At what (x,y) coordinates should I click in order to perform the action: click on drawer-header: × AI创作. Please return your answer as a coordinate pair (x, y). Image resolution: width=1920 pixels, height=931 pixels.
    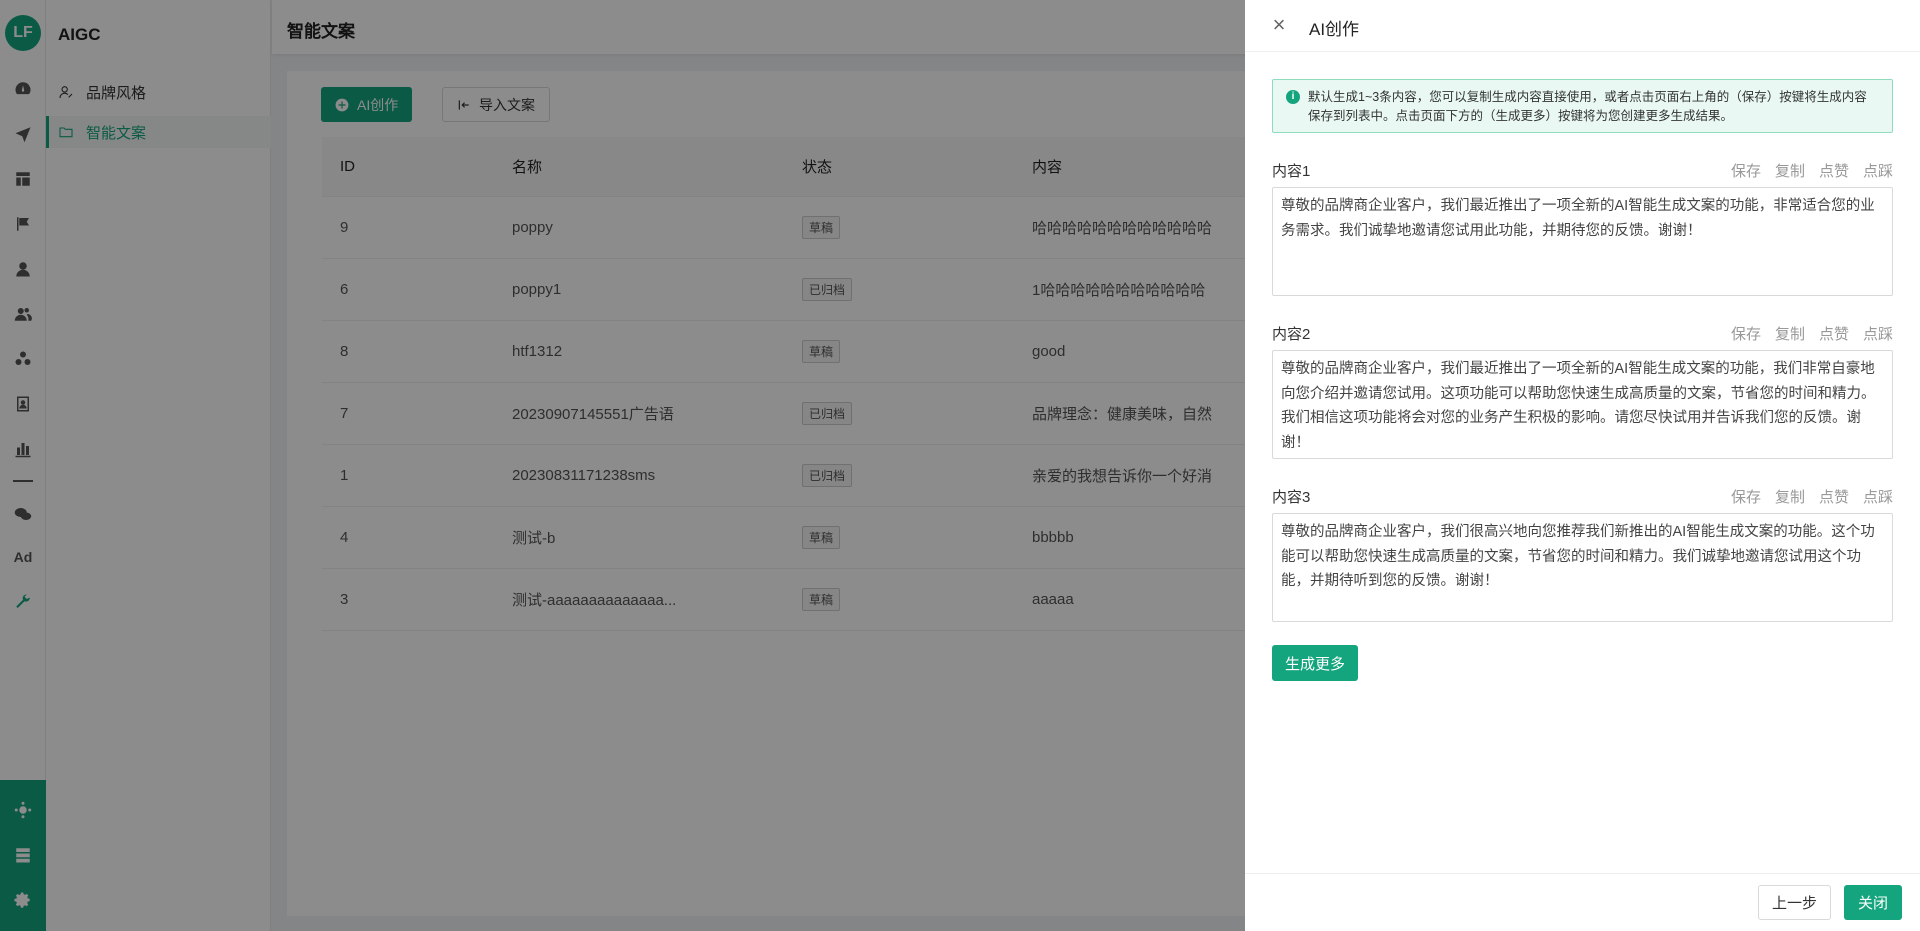
    Looking at the image, I should click on (1582, 26).